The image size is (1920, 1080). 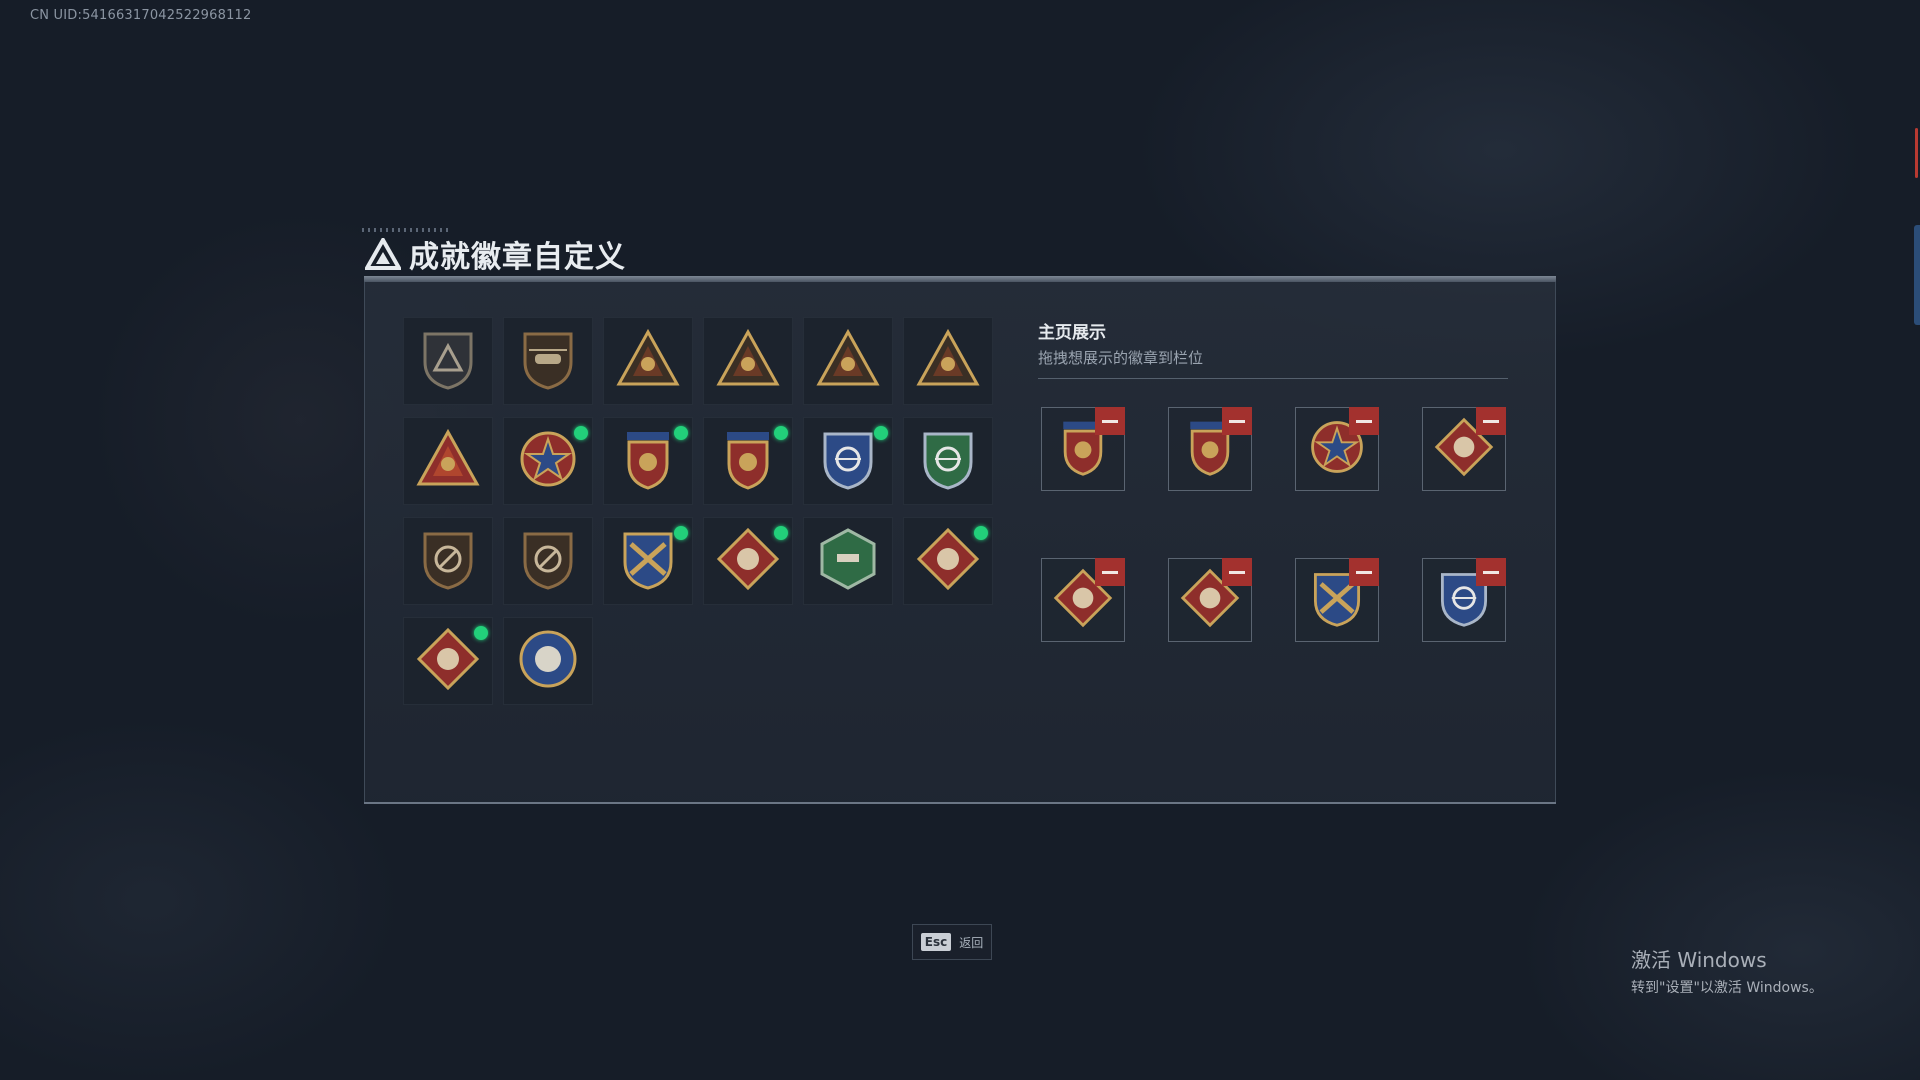 I want to click on showcase-slot-grid, so click(x=1273, y=524).